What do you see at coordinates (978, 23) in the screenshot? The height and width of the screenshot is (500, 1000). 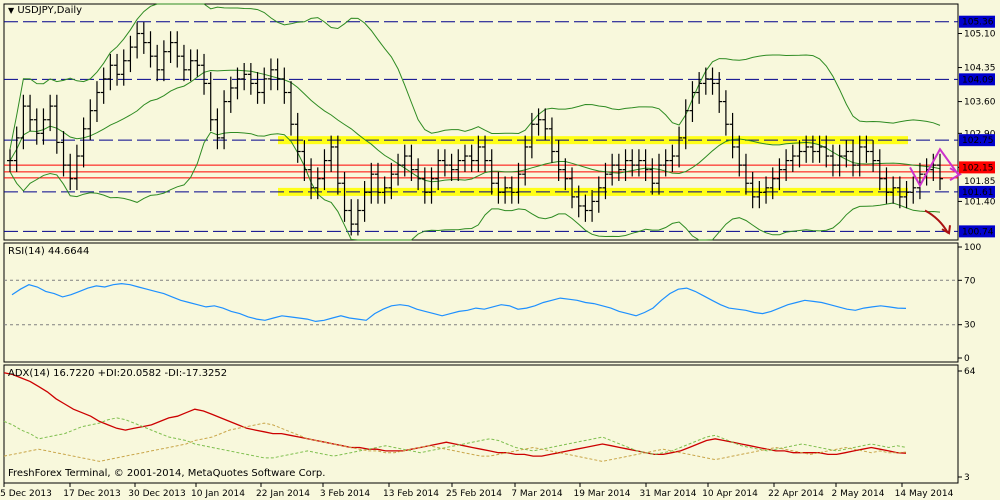 I see `price-tag-label: 105.36` at bounding box center [978, 23].